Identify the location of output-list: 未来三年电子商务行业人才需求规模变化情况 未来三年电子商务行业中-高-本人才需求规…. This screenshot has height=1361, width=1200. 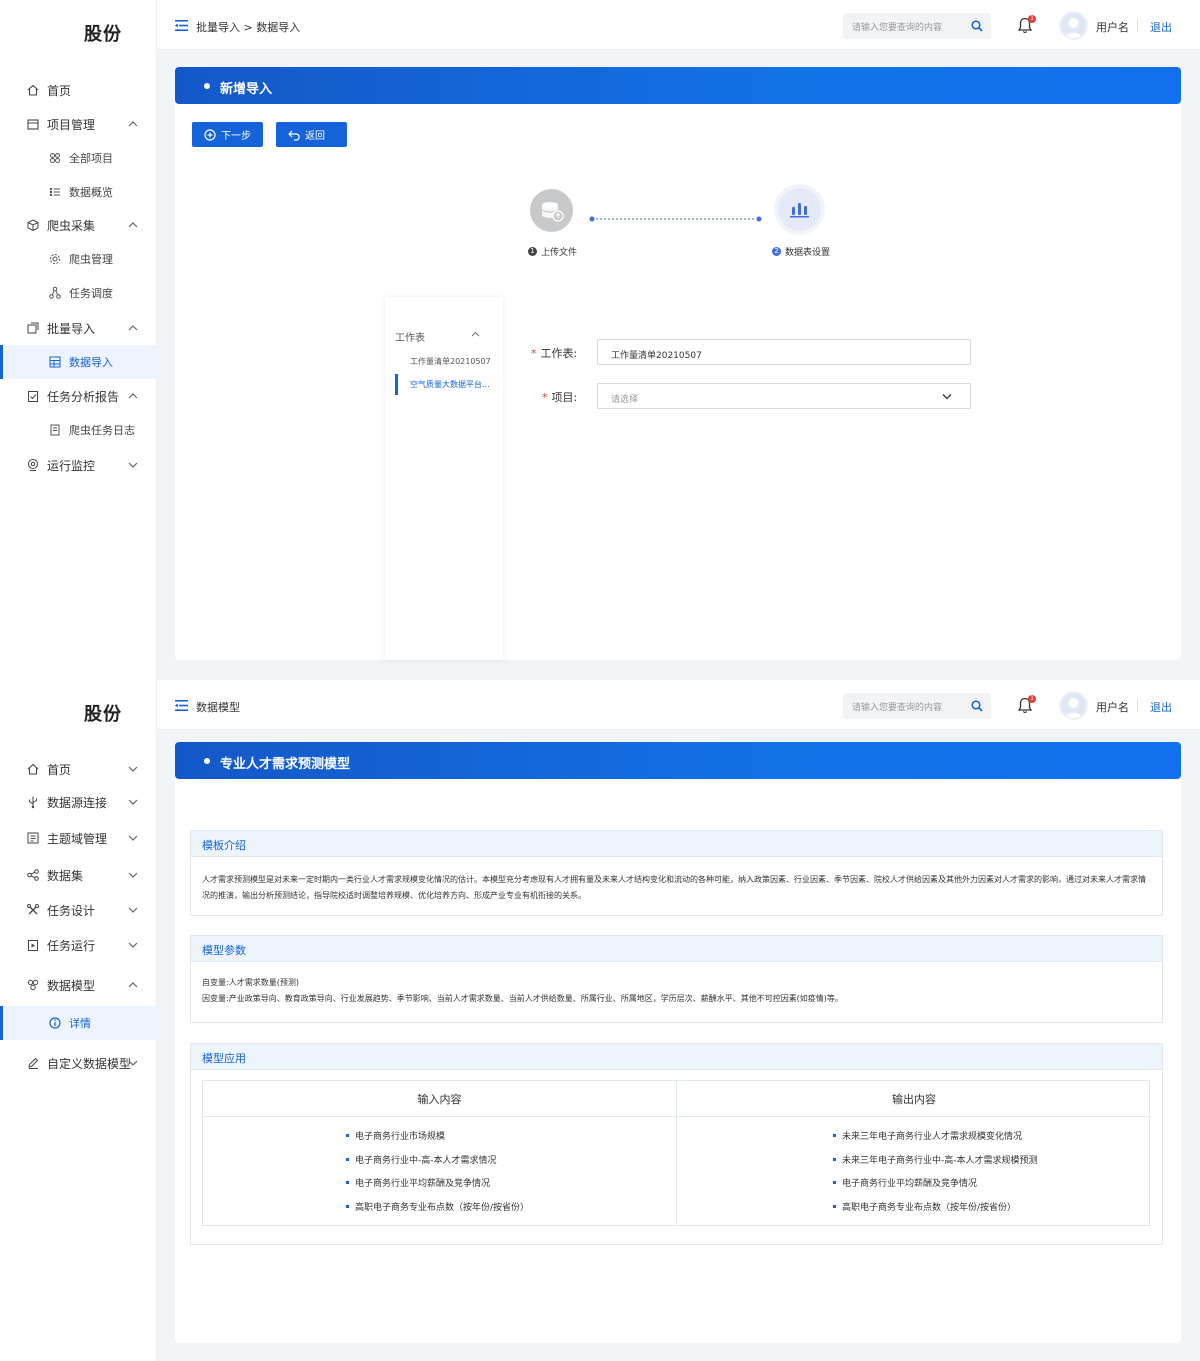
(914, 1167).